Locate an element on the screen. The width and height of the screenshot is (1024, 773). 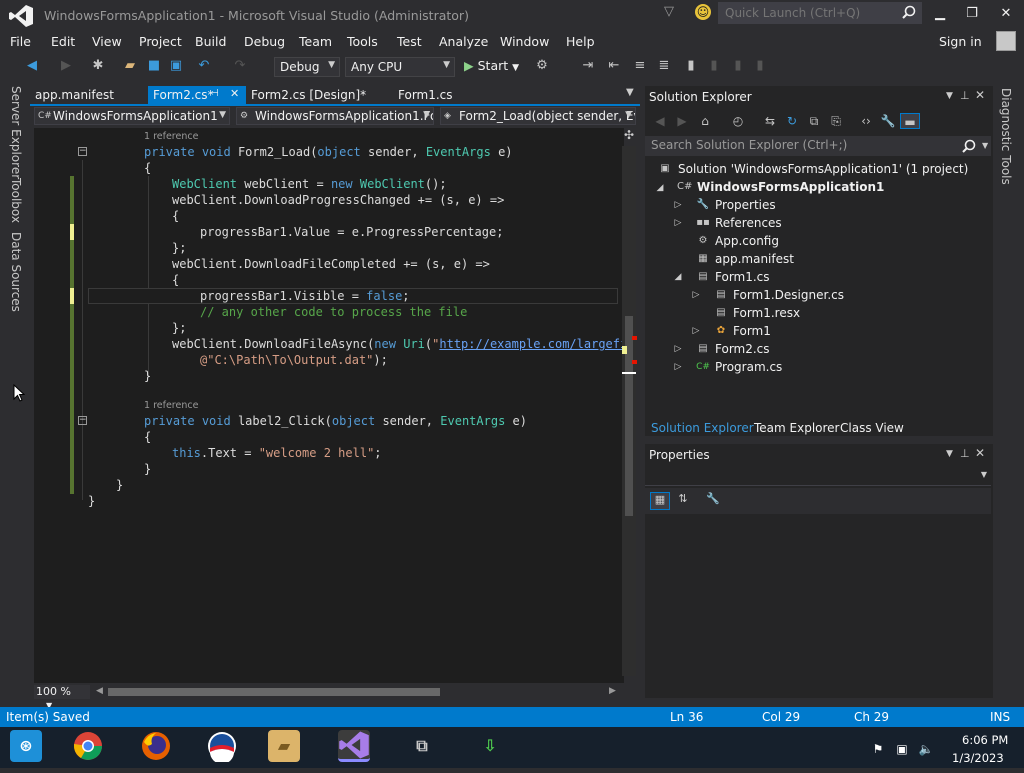
sync-with-active-document-icon: ⇆ is located at coordinates (770, 121).